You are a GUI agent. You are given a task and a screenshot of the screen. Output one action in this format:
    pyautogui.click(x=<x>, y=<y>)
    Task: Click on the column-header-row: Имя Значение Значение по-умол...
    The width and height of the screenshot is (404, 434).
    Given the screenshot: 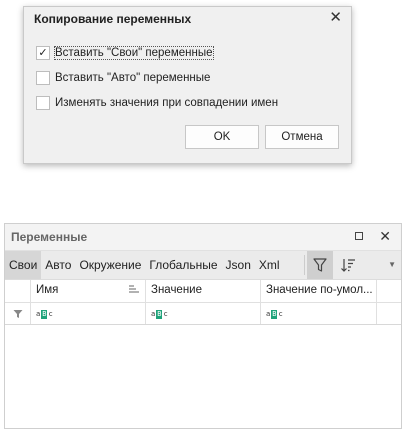 What is the action you would take?
    pyautogui.click(x=203, y=291)
    